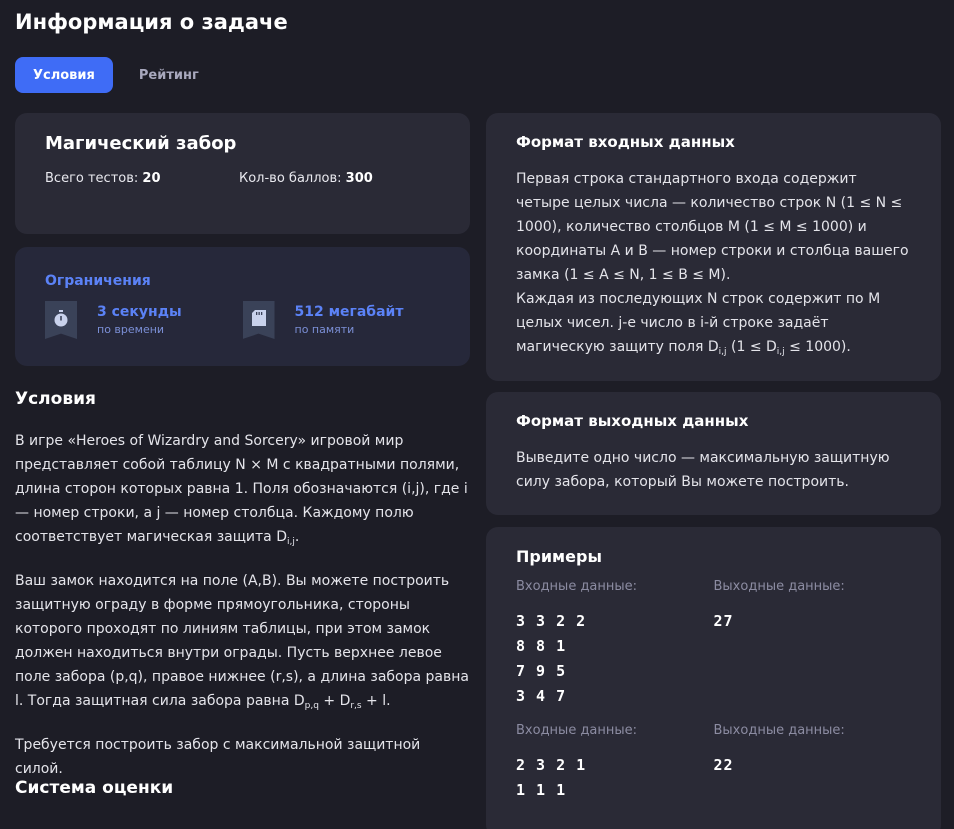 The image size is (954, 829). I want to click on memory-limit: 512 мегабайт по памяти, so click(341, 320).